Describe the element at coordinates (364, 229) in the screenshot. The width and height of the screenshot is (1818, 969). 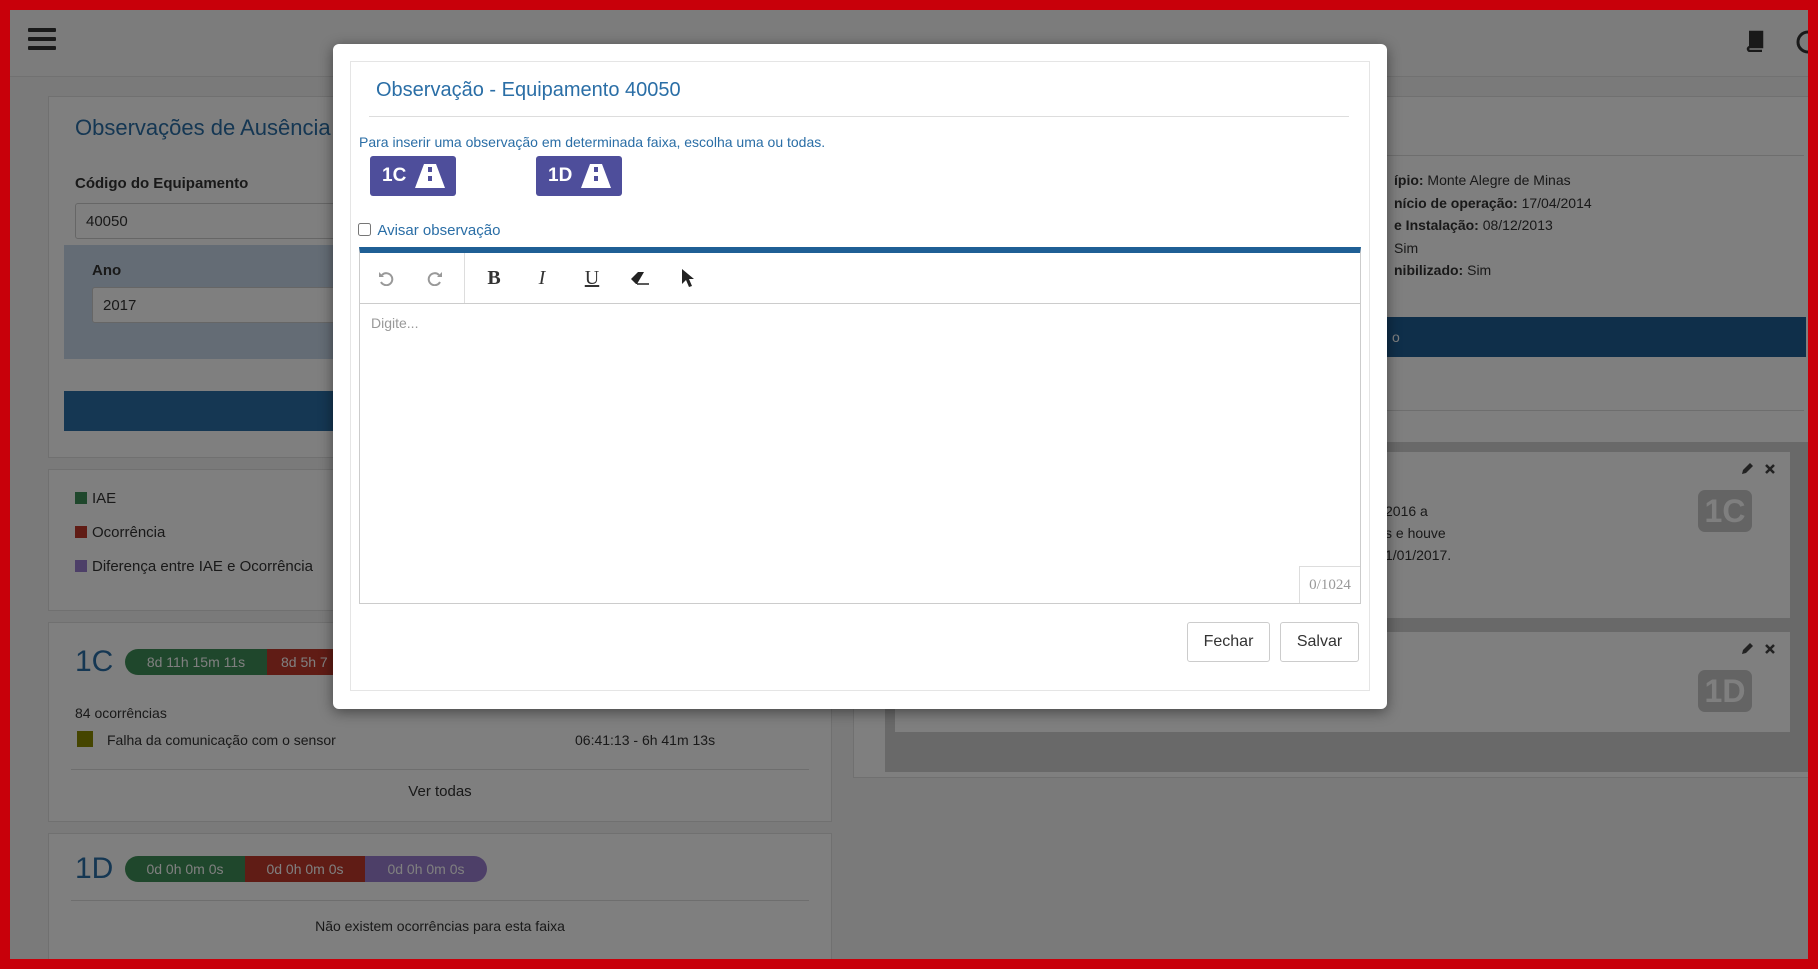
I see `notify-checkbox` at that location.